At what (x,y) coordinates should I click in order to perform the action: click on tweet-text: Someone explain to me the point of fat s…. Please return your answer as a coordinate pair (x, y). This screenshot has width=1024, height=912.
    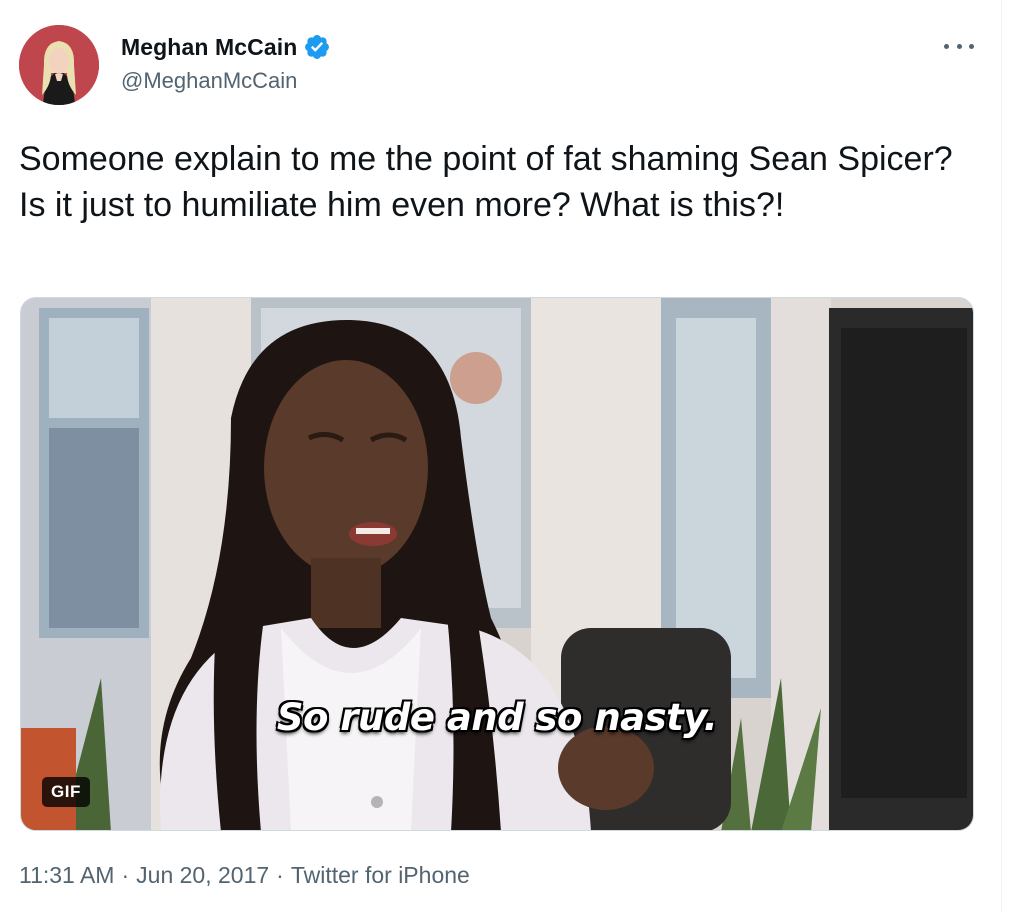
    Looking at the image, I should click on (486, 182).